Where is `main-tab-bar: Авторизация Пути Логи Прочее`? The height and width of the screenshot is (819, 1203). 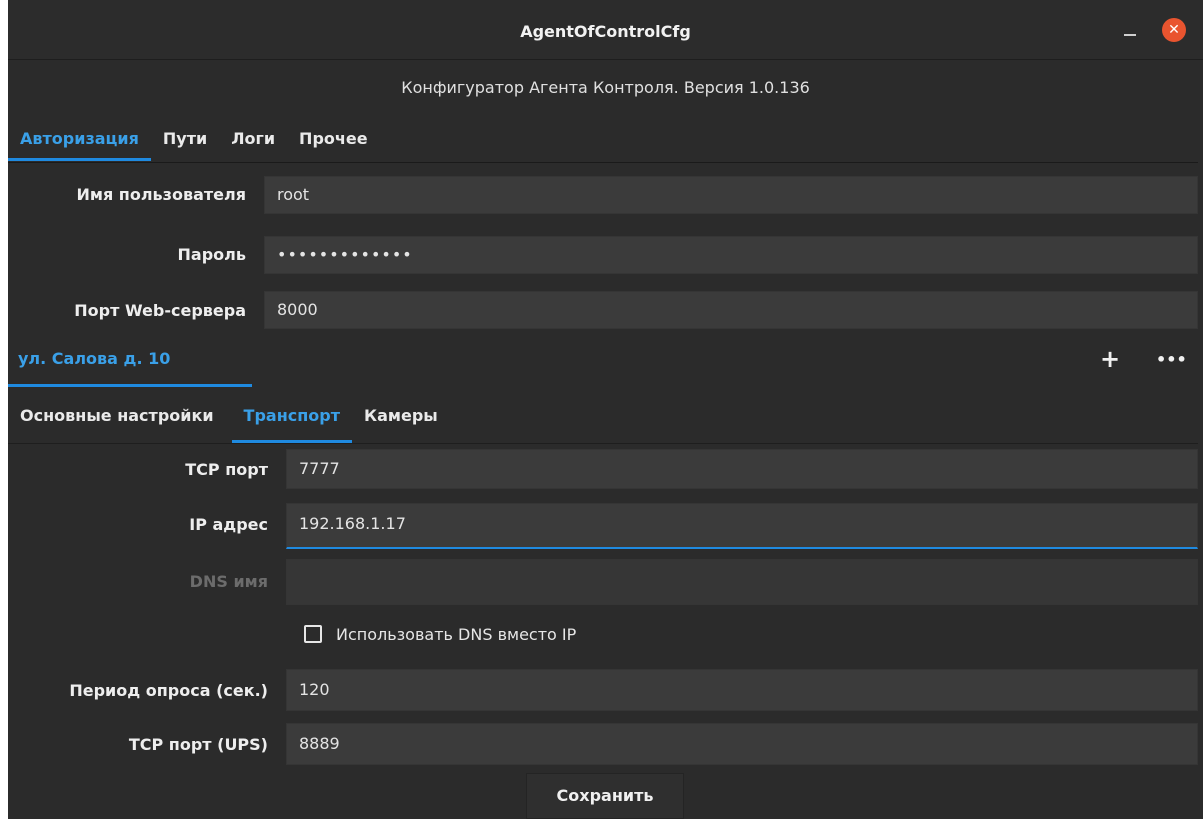 main-tab-bar: Авторизация Пути Логи Прочее is located at coordinates (603, 142).